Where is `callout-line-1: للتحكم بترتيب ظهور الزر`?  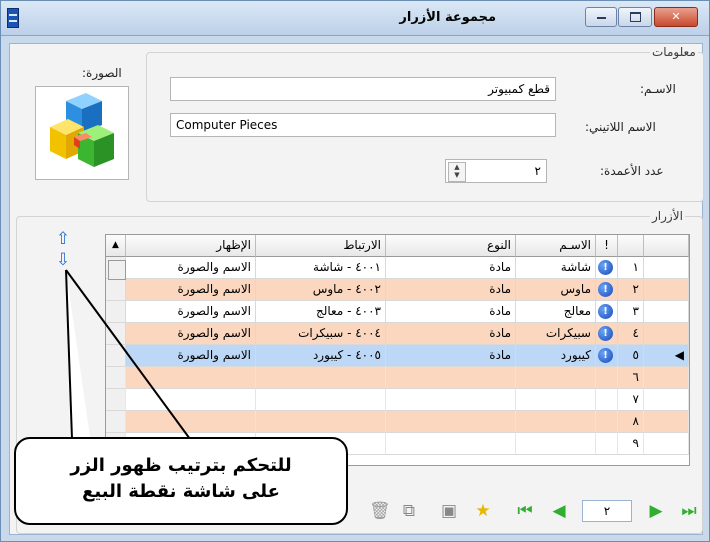
callout-line-1: للتحكم بترتيب ظهور الزر is located at coordinates (181, 465).